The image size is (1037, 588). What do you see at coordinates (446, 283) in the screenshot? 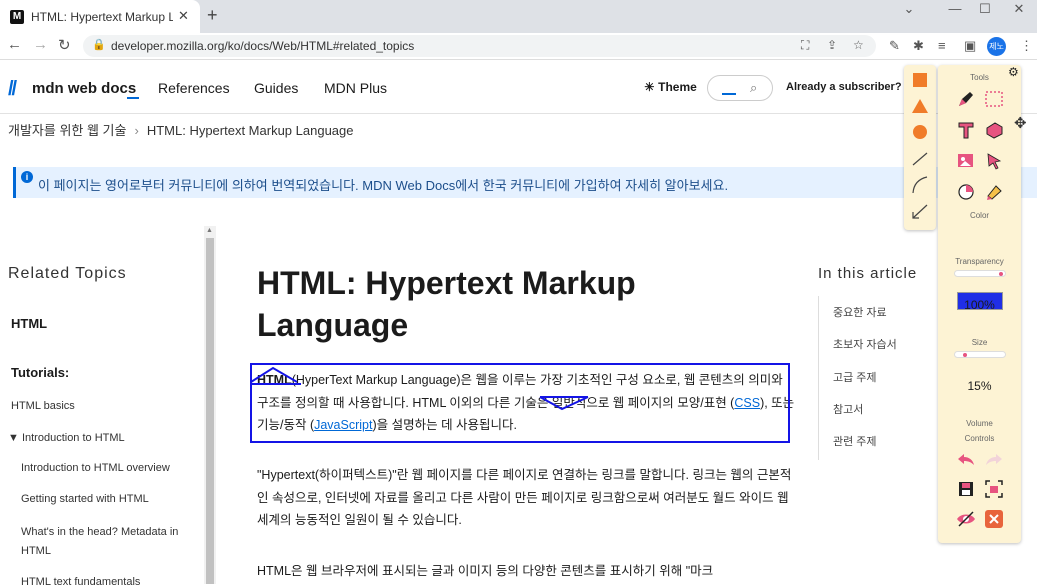
I see `page-title-line: HTML: Hypertext Markup` at bounding box center [446, 283].